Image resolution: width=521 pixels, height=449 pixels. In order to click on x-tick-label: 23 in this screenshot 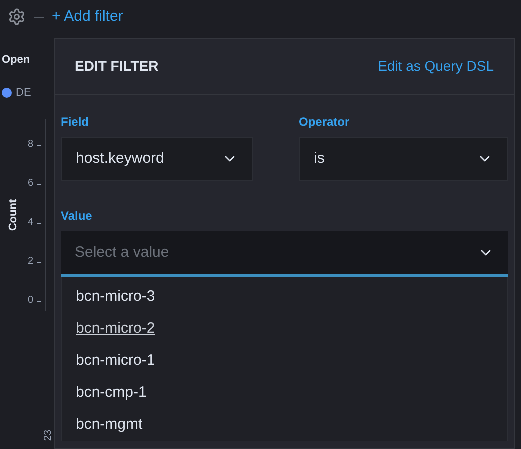, I will do `click(48, 436)`.